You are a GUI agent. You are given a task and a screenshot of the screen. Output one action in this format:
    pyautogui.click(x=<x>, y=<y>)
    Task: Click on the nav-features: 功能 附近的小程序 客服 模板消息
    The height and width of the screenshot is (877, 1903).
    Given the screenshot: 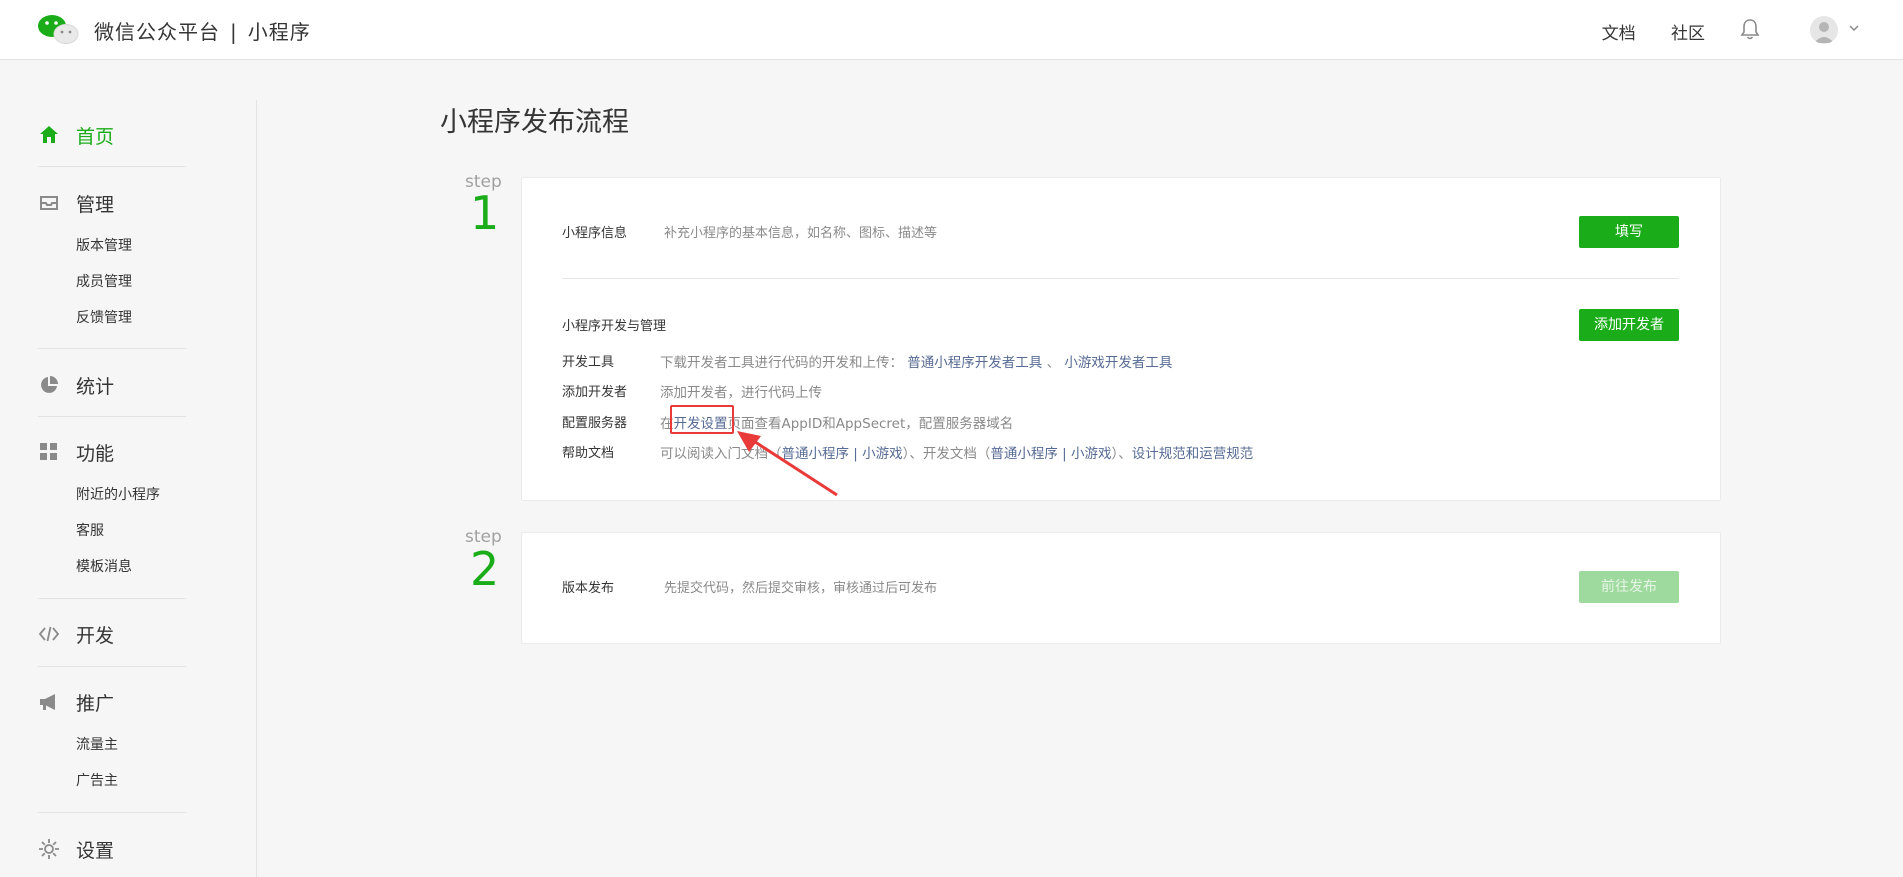 What is the action you would take?
    pyautogui.click(x=99, y=511)
    